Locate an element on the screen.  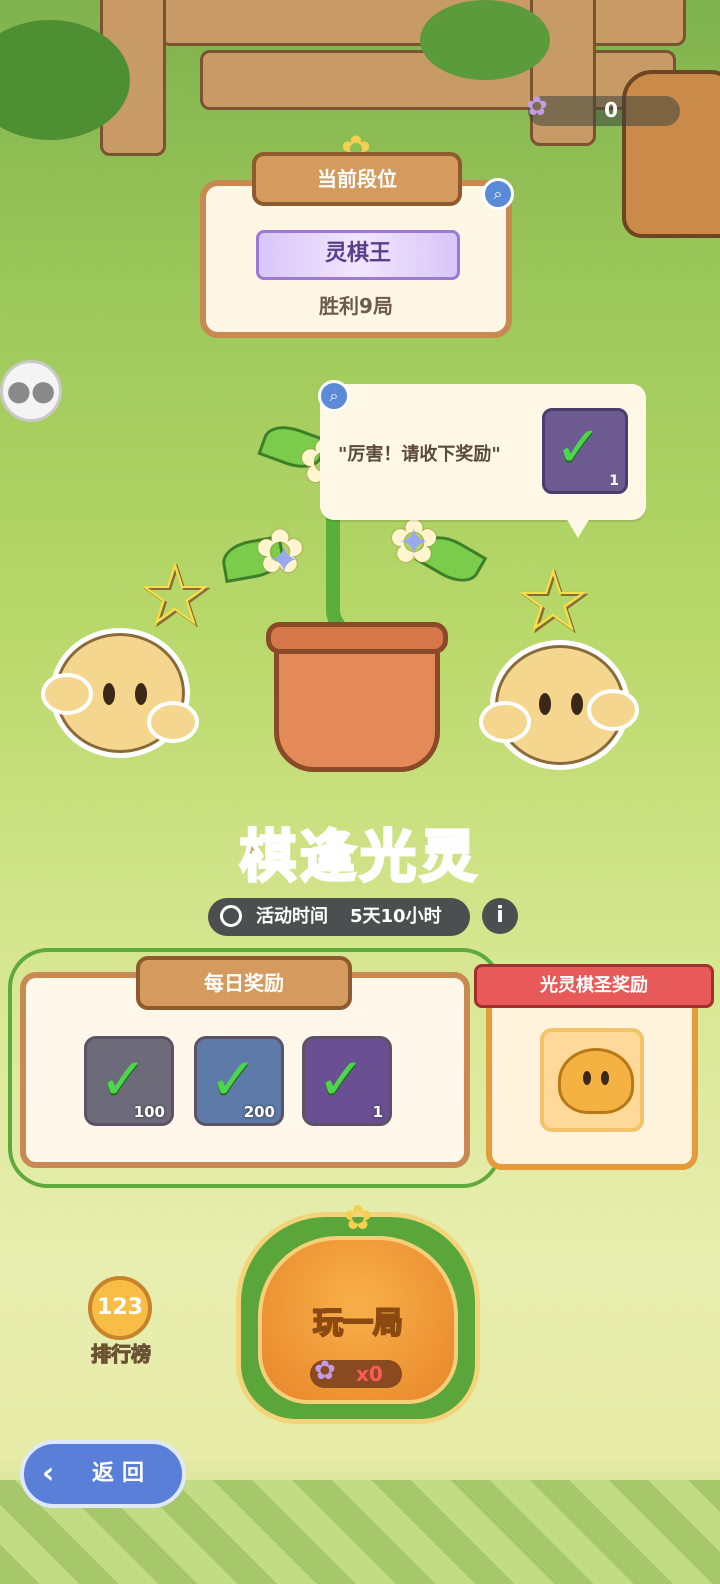
grand-reward-slot is located at coordinates (592, 1080).